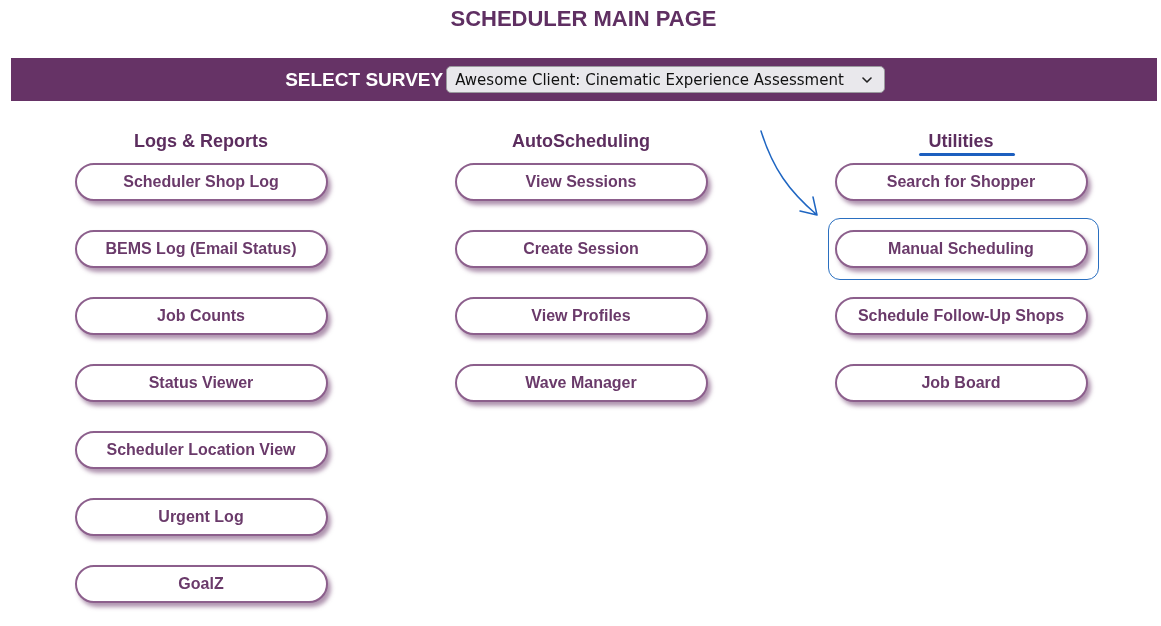  Describe the element at coordinates (201, 316) in the screenshot. I see `menu-button: Job Counts` at that location.